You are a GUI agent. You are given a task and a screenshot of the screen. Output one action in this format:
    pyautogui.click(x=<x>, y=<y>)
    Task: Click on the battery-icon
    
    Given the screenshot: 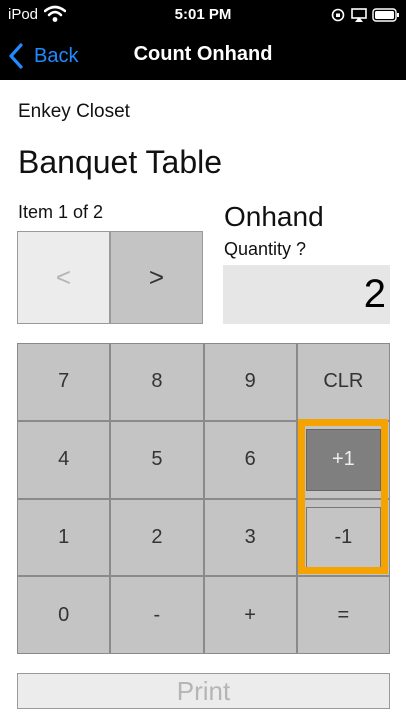 What is the action you would take?
    pyautogui.click(x=385, y=15)
    